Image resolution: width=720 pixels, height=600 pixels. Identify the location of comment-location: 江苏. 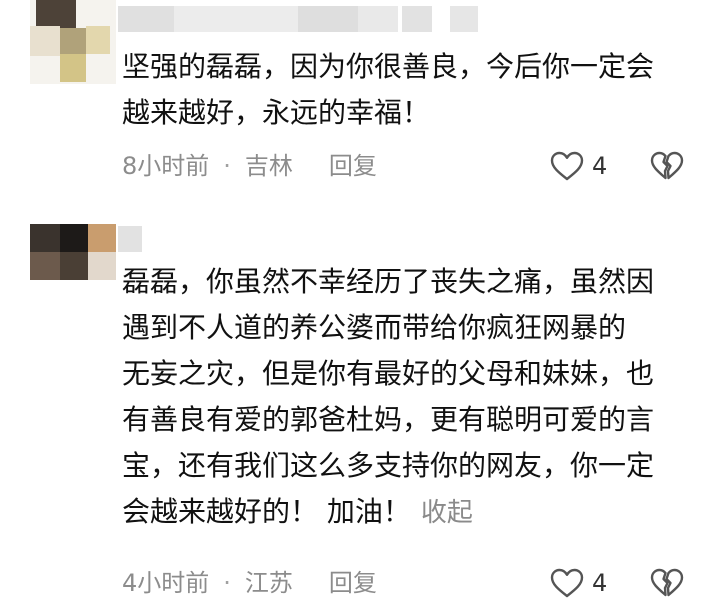
(268, 583).